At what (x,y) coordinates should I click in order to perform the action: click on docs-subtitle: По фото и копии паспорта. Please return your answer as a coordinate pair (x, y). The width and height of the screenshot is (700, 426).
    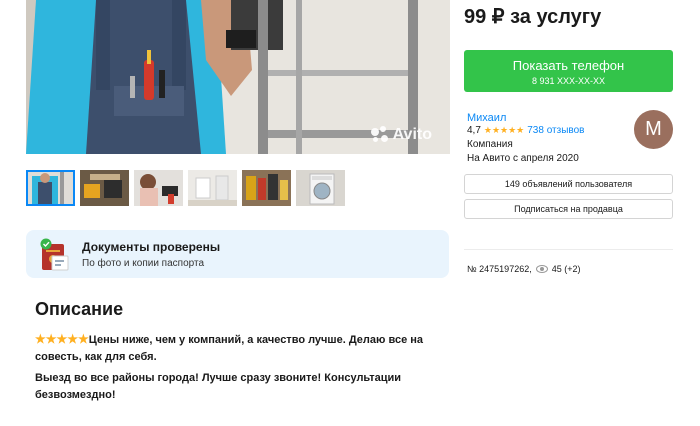
    Looking at the image, I should click on (143, 263).